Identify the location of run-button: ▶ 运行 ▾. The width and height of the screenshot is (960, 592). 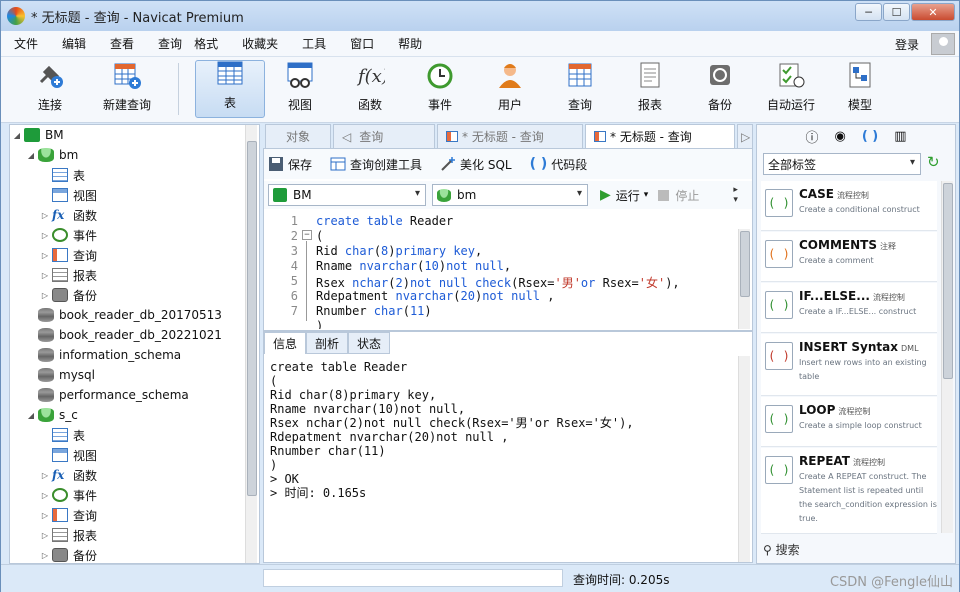
(624, 195).